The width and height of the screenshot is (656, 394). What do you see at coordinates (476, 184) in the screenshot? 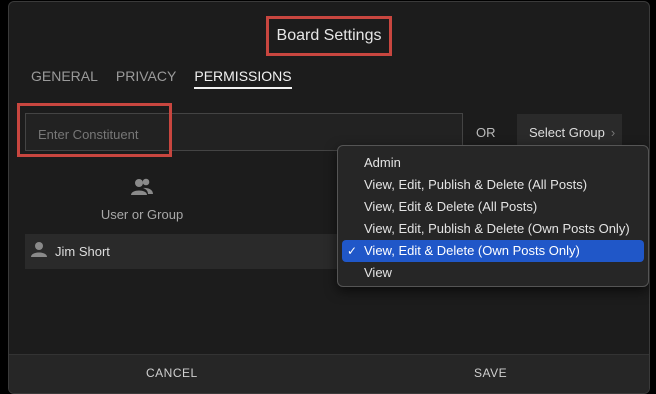
I see `menu-item-label: View, Edit, Publish & Delete (All Posts)` at bounding box center [476, 184].